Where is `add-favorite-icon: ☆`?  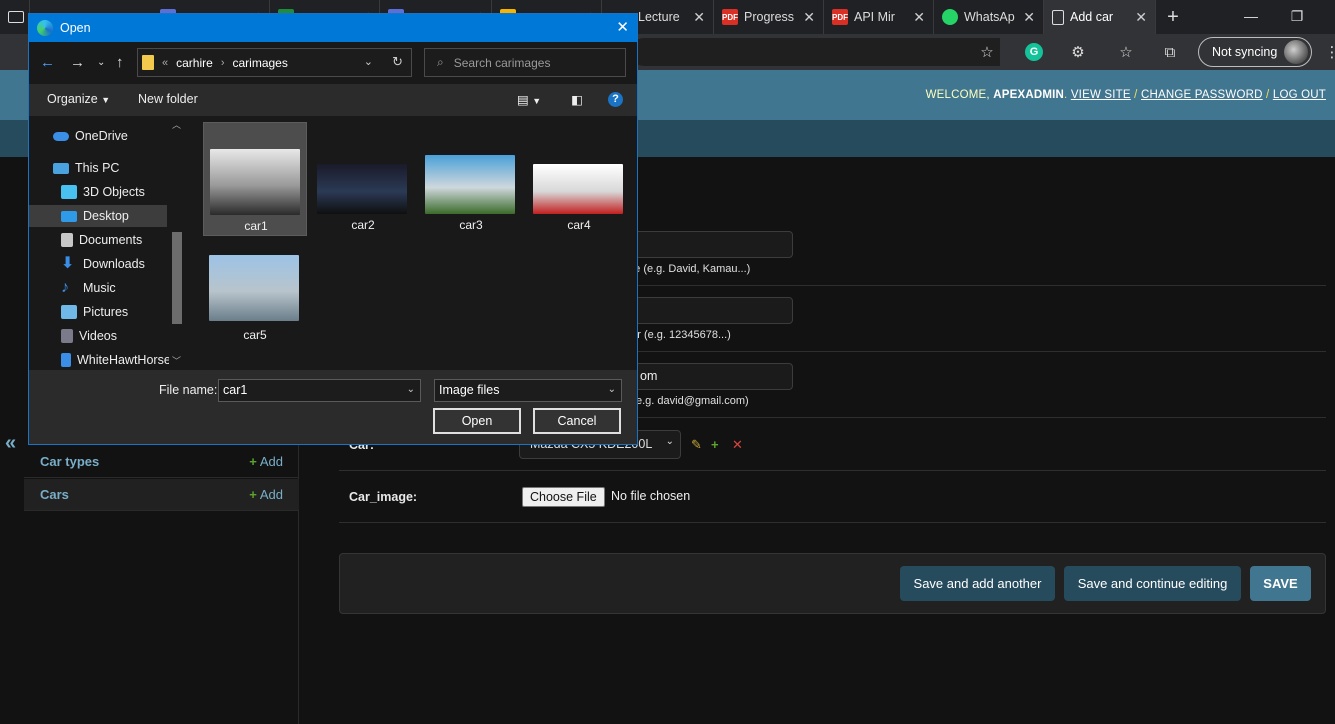
add-favorite-icon: ☆ is located at coordinates (987, 52).